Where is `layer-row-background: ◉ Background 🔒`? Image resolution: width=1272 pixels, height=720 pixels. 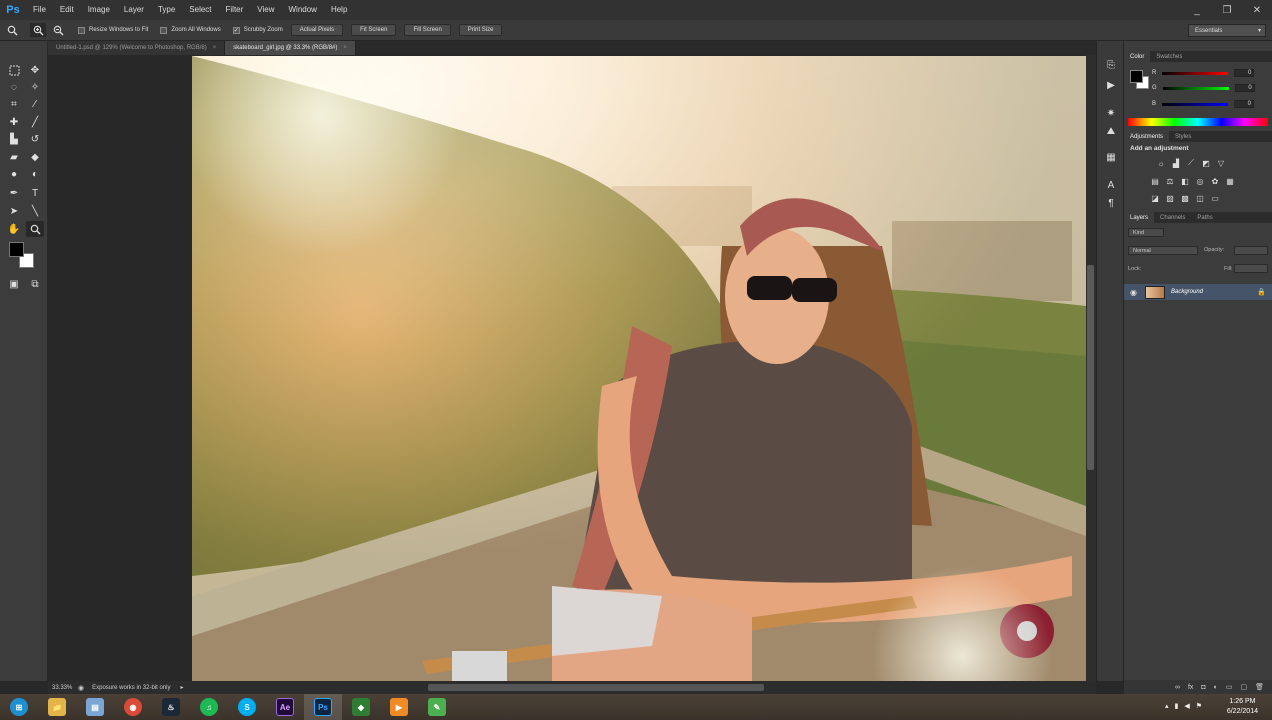
layer-row-background: ◉ Background 🔒 is located at coordinates (1198, 292).